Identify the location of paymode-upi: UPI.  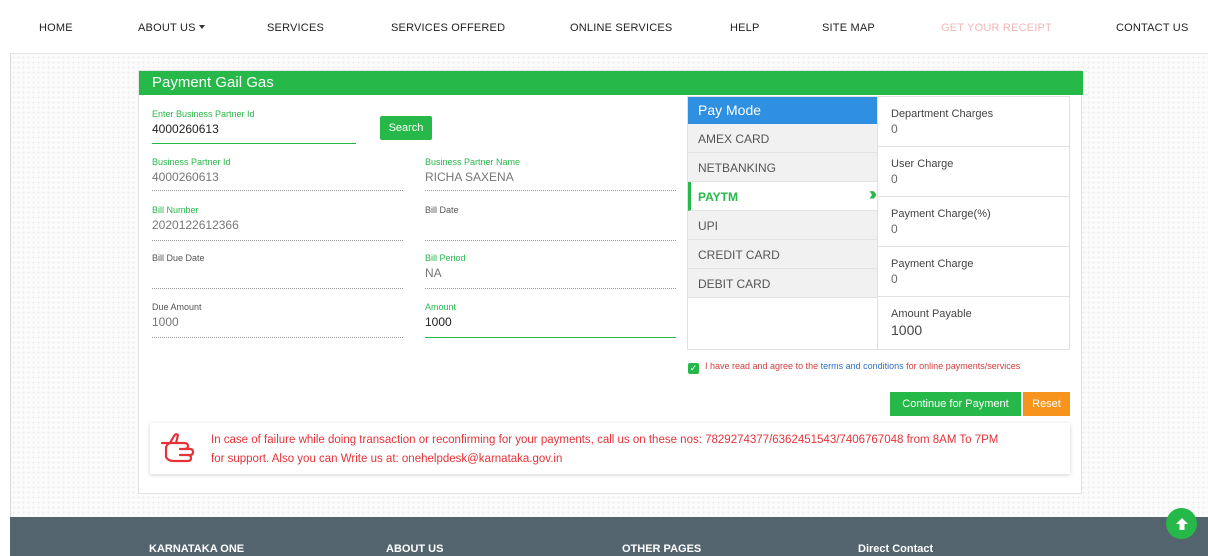
(782, 225).